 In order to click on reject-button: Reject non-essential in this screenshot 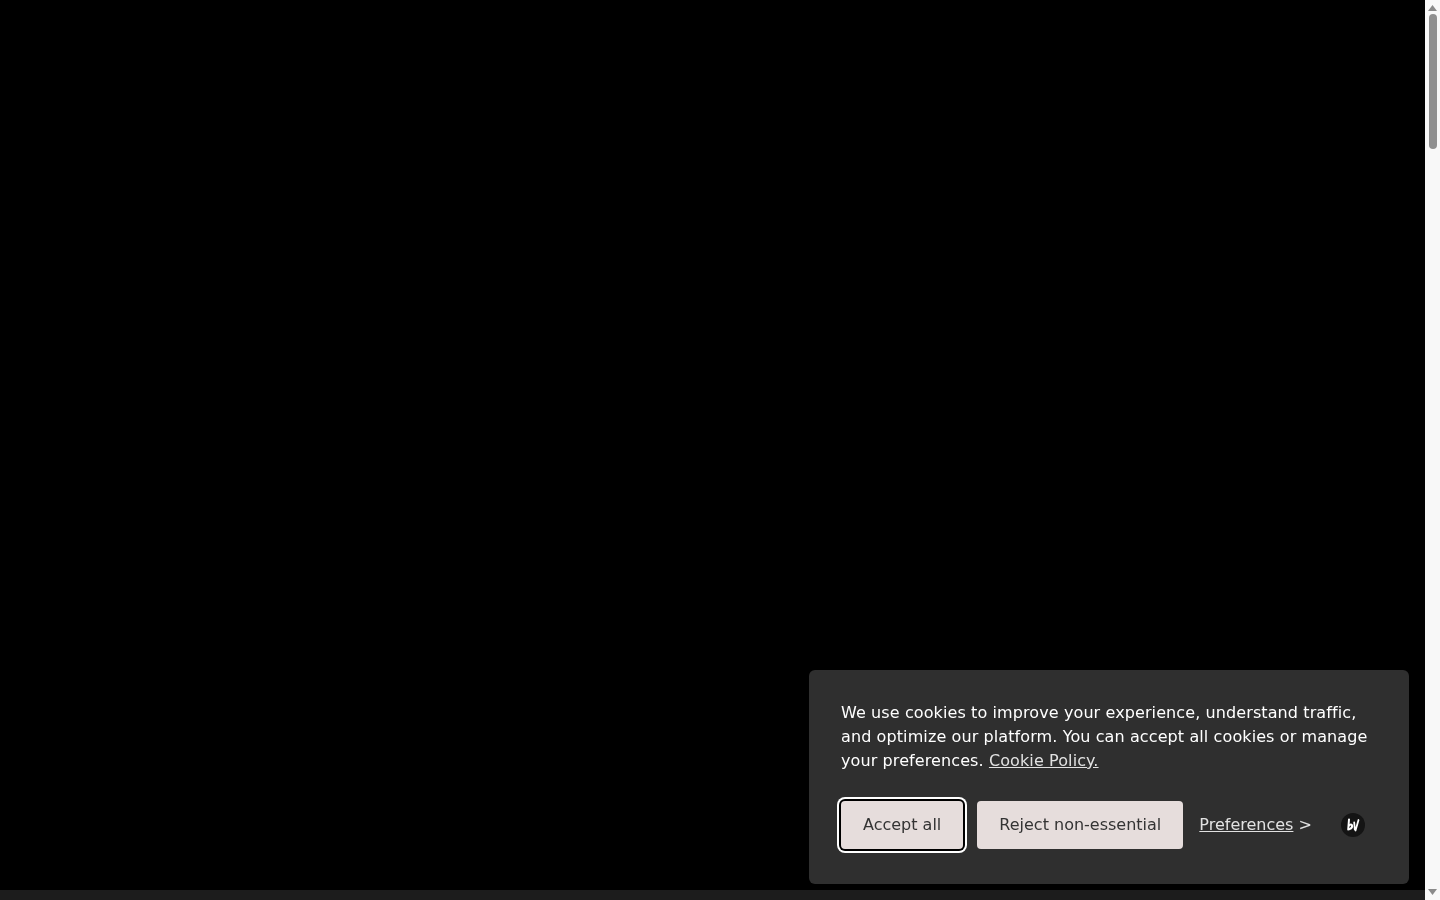, I will do `click(1080, 825)`.